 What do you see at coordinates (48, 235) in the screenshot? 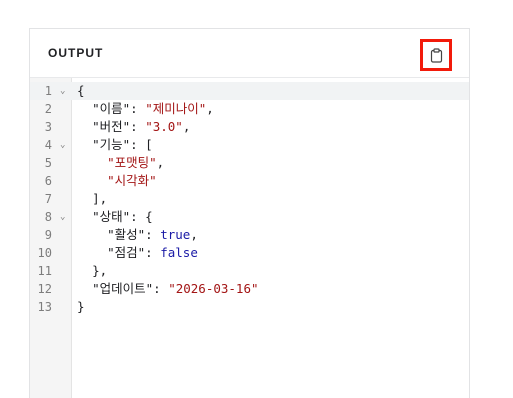
I see `line-number: 9` at bounding box center [48, 235].